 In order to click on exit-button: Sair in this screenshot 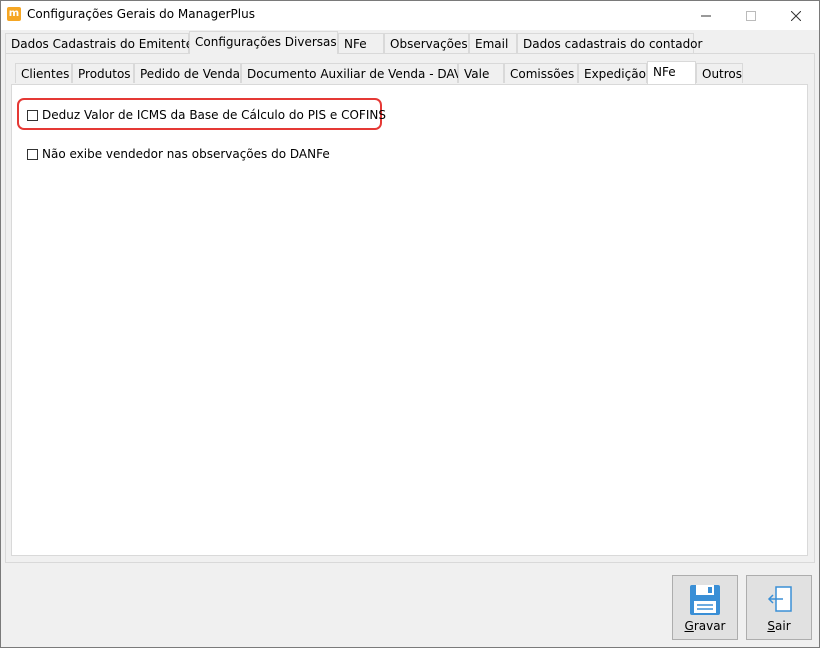, I will do `click(779, 607)`.